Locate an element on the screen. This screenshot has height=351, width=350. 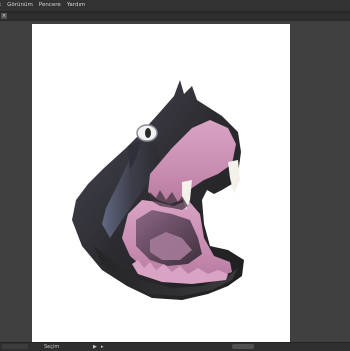
menu-item-help: Yardım is located at coordinates (76, 5).